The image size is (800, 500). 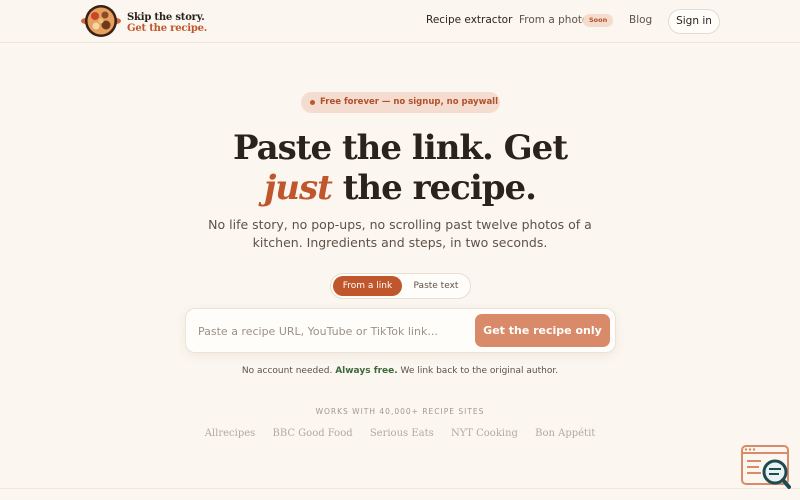 What do you see at coordinates (288, 371) in the screenshot?
I see `note-prefix: No account needed.` at bounding box center [288, 371].